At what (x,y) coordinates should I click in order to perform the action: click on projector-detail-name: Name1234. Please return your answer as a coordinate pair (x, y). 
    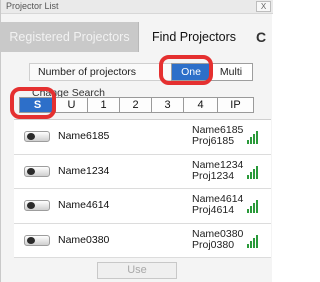
    Looking at the image, I should click on (218, 164).